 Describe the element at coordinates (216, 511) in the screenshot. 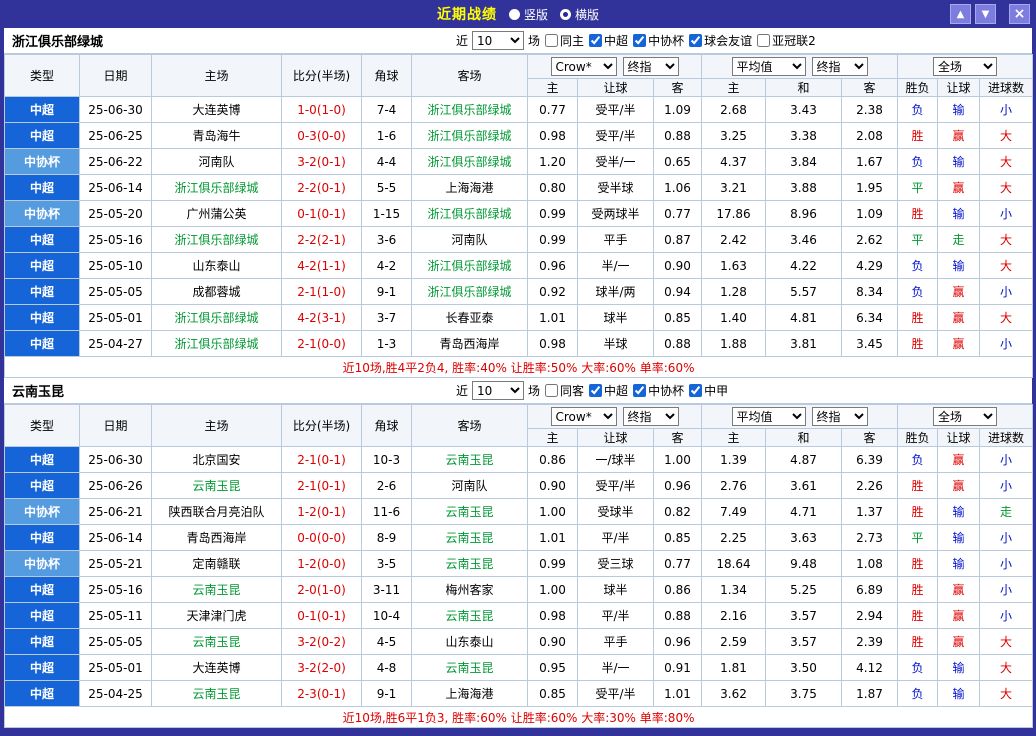

I see `home-team-cell: 陕西联合月亮泊队` at that location.